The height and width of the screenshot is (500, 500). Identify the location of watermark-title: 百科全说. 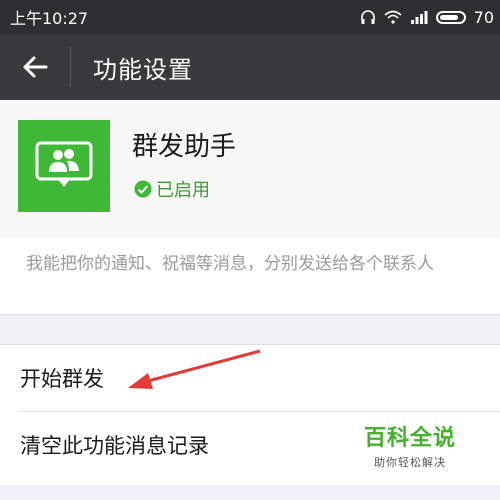
(409, 438).